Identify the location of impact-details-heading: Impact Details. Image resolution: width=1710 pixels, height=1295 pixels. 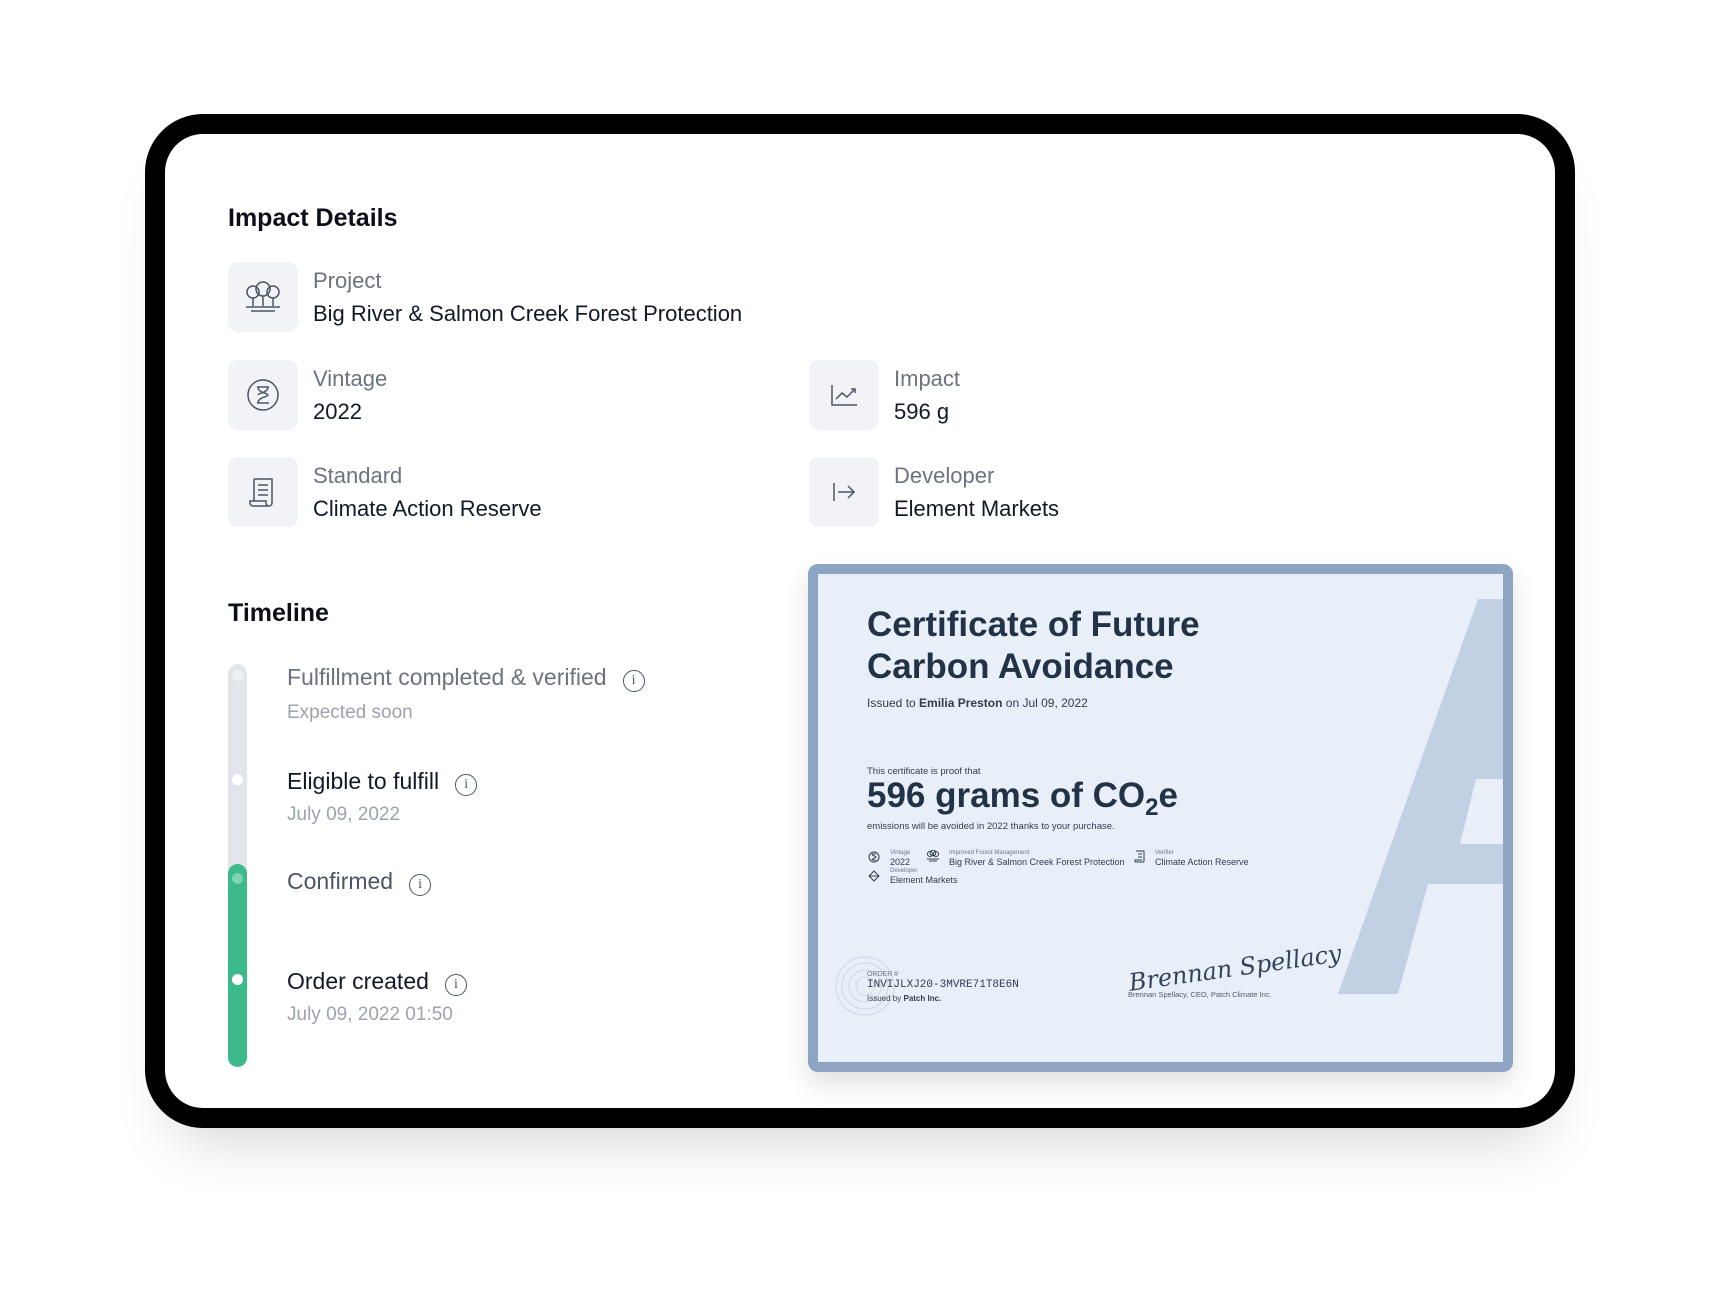
(313, 218).